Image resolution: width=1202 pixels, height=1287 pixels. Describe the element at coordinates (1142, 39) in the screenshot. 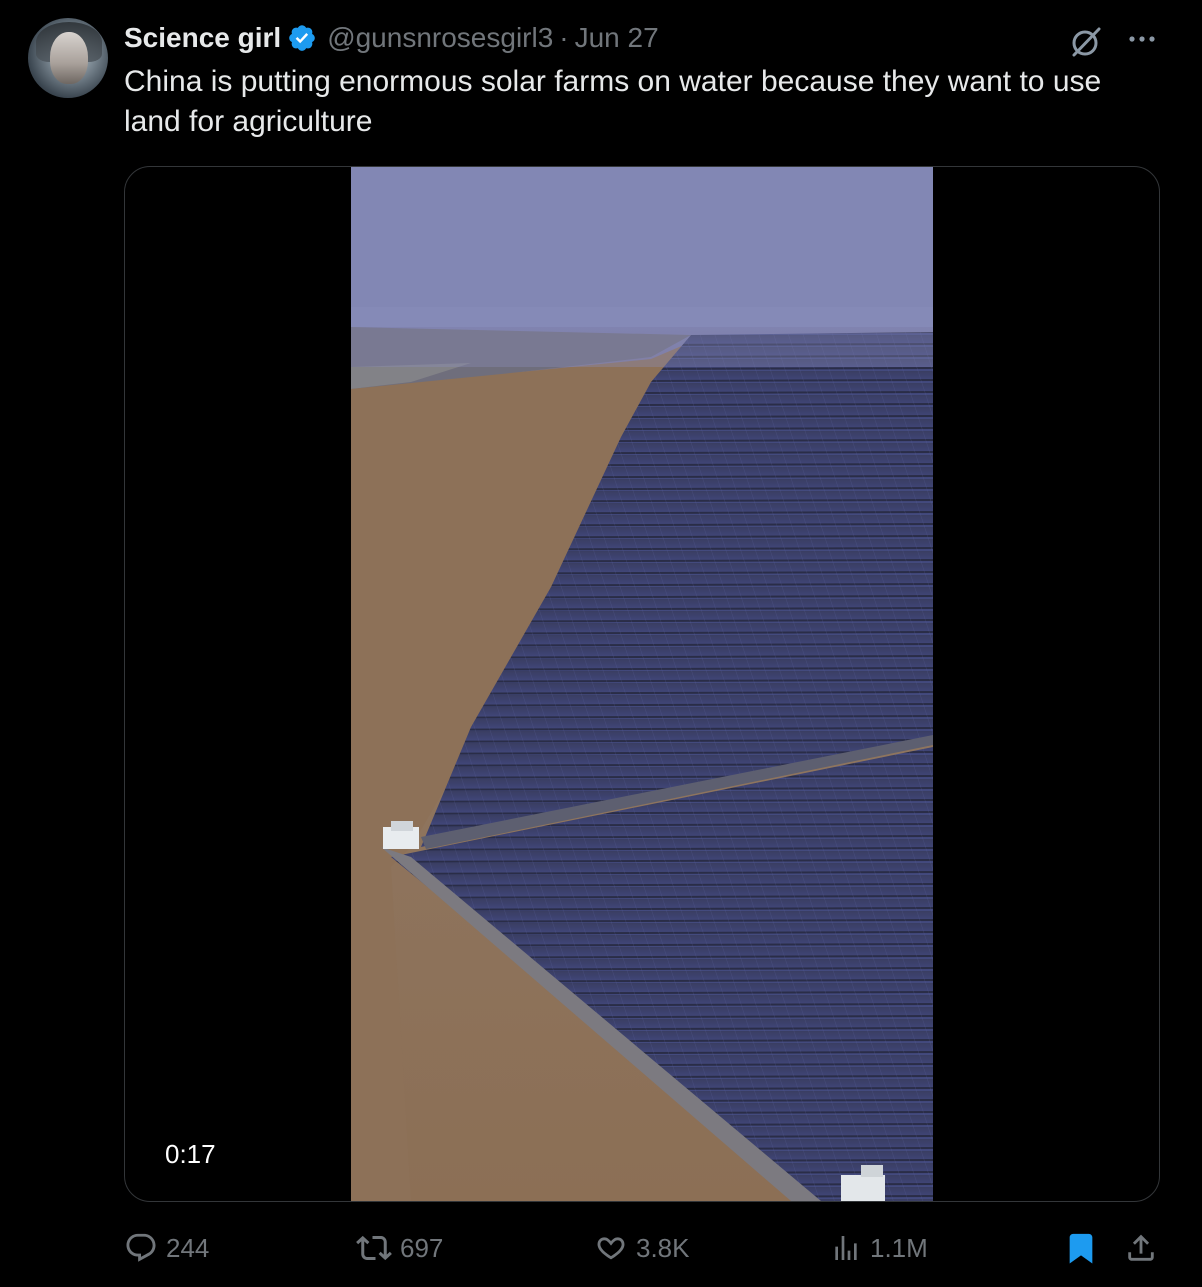

I see `more-icon` at that location.